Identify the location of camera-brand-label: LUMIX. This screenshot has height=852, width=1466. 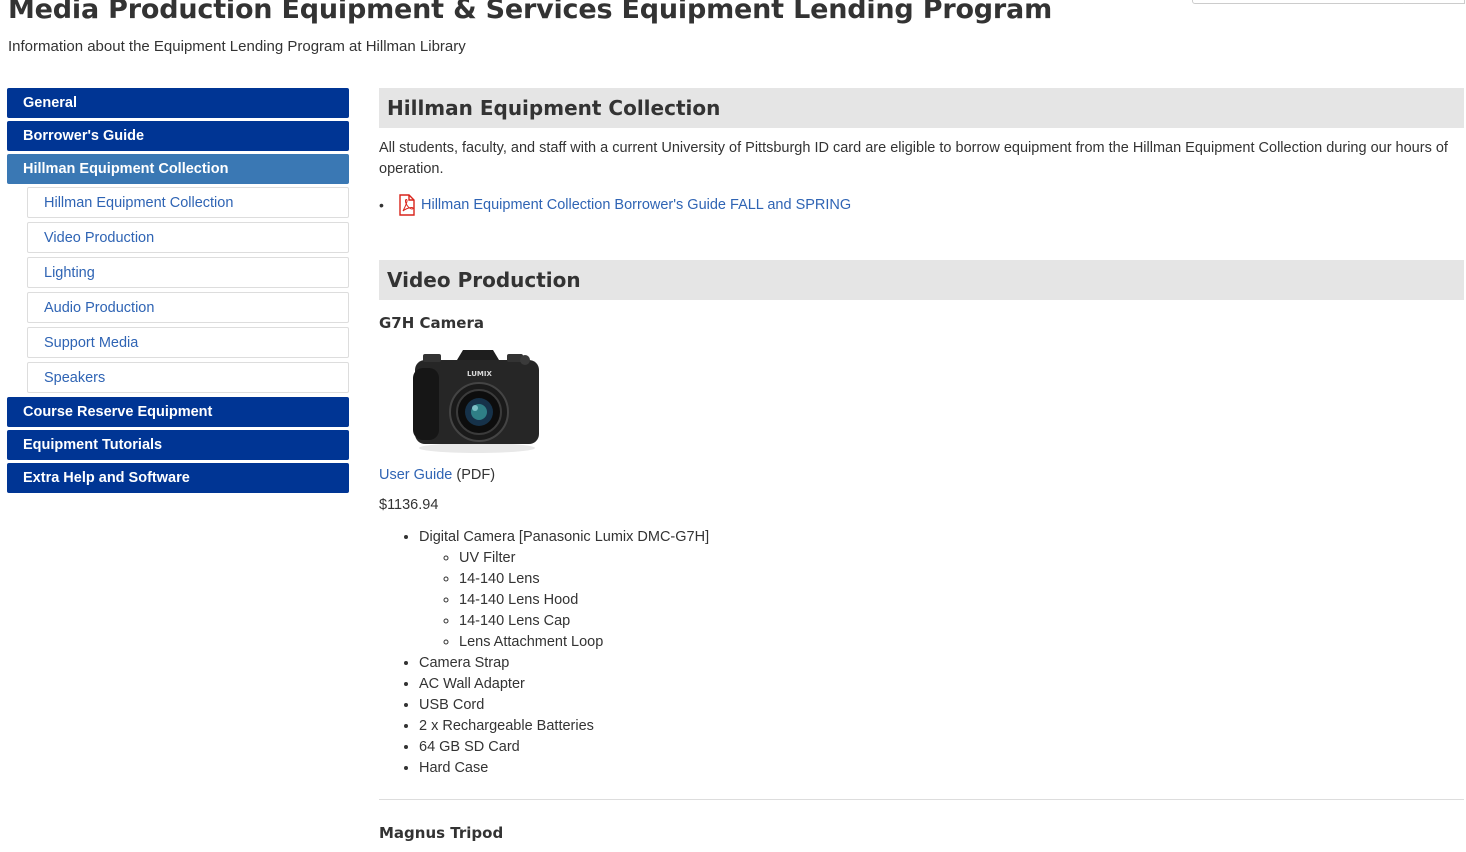
(479, 374).